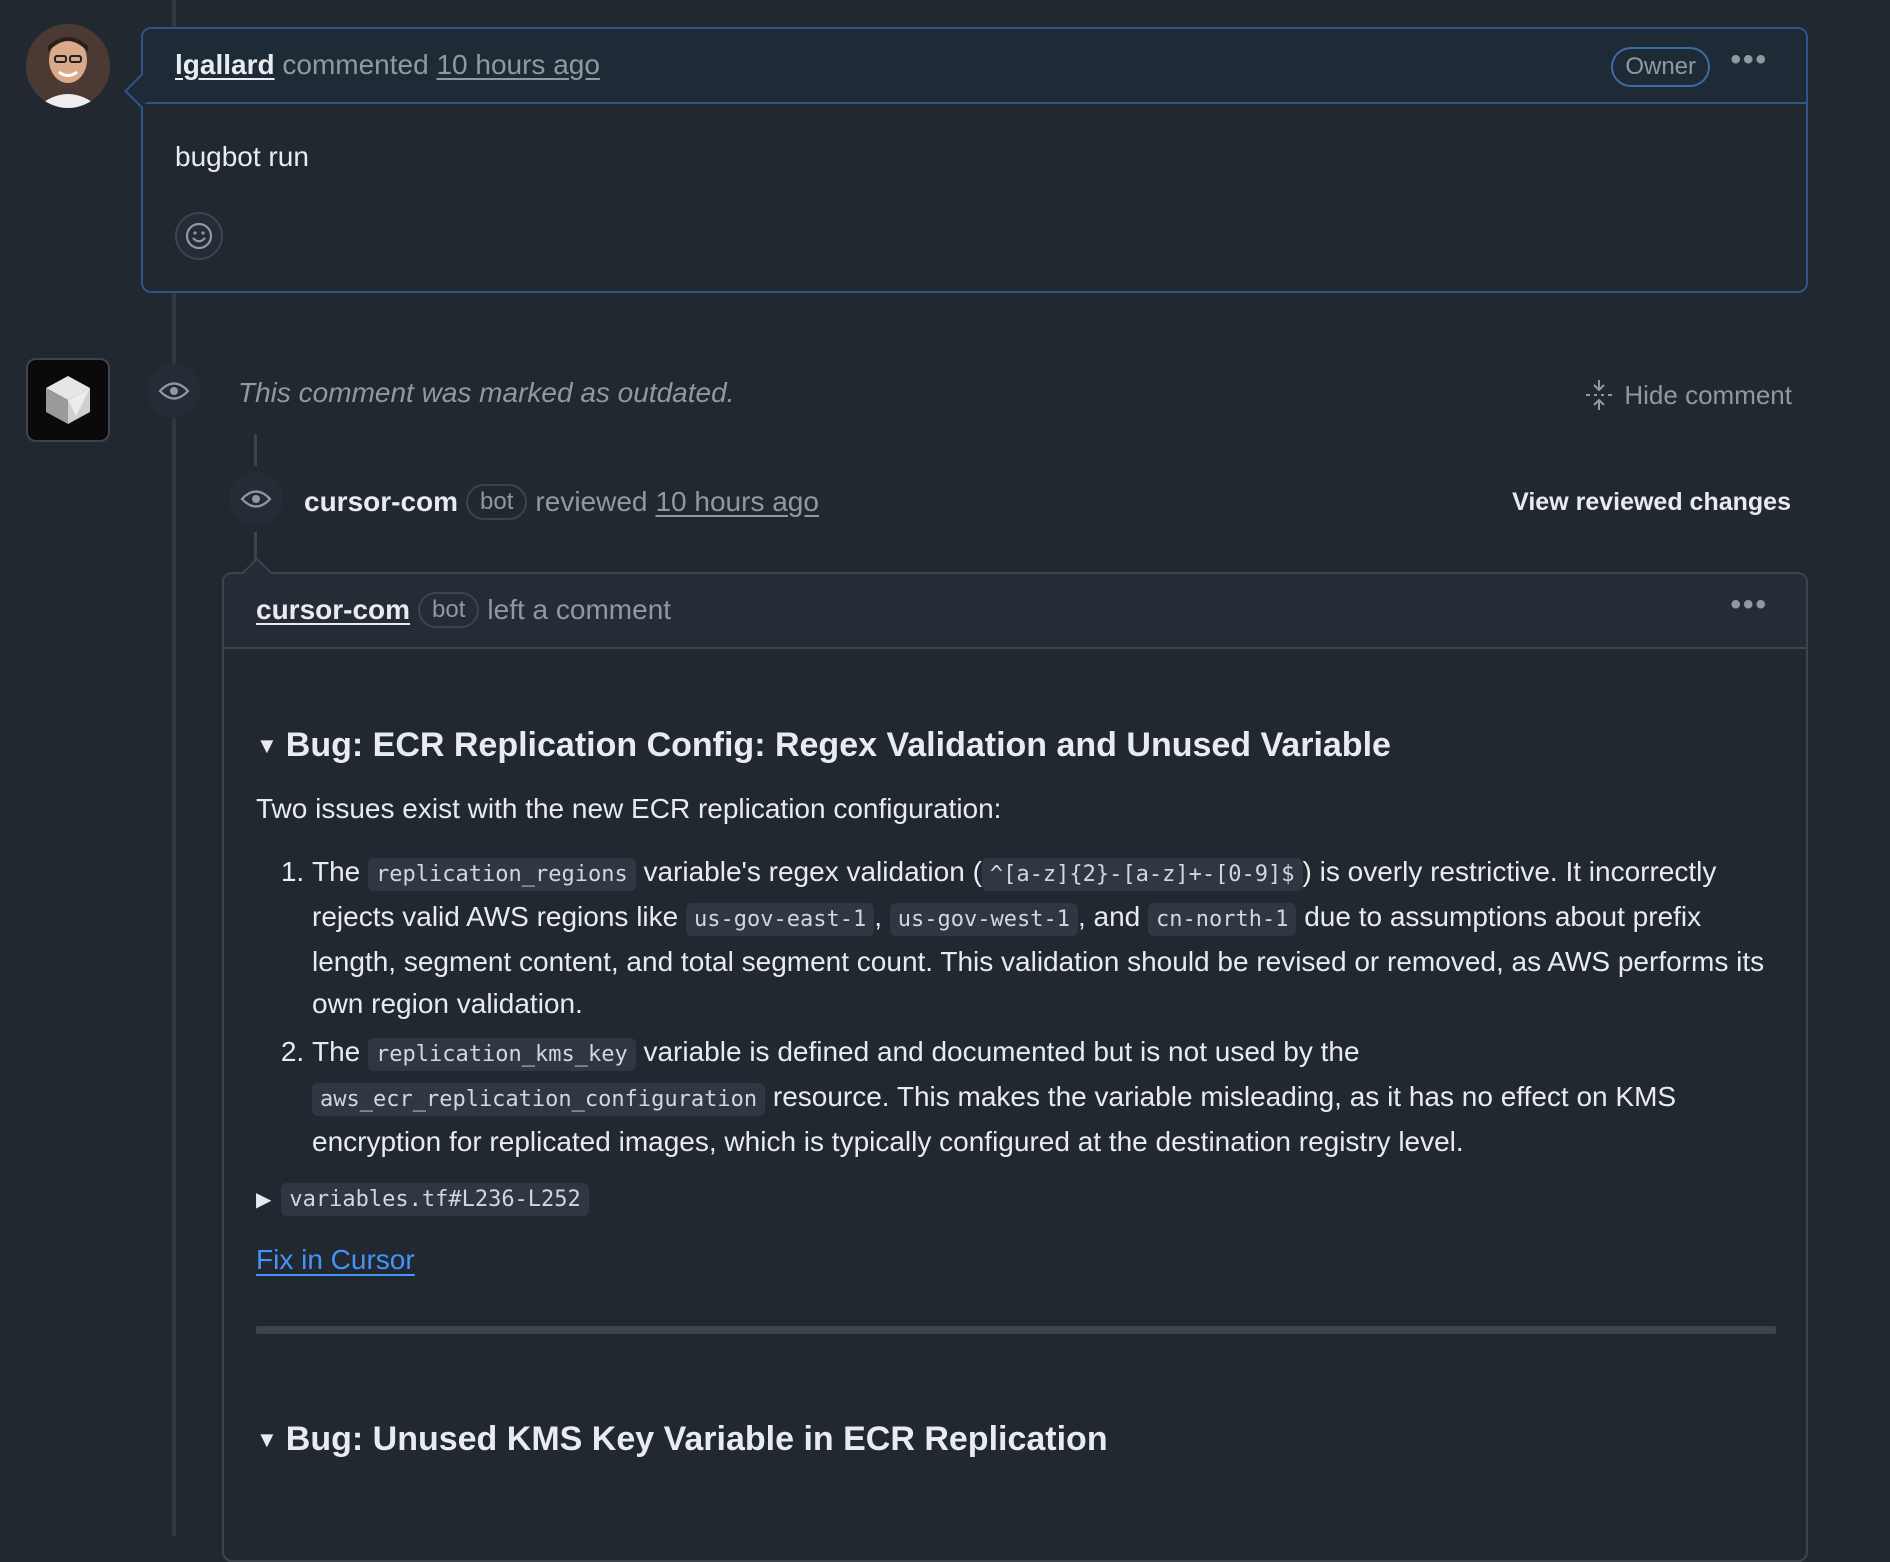 This screenshot has height=1562, width=1890. What do you see at coordinates (539, 1099) in the screenshot?
I see `inline-code: aws_ecr_replication_configuration` at bounding box center [539, 1099].